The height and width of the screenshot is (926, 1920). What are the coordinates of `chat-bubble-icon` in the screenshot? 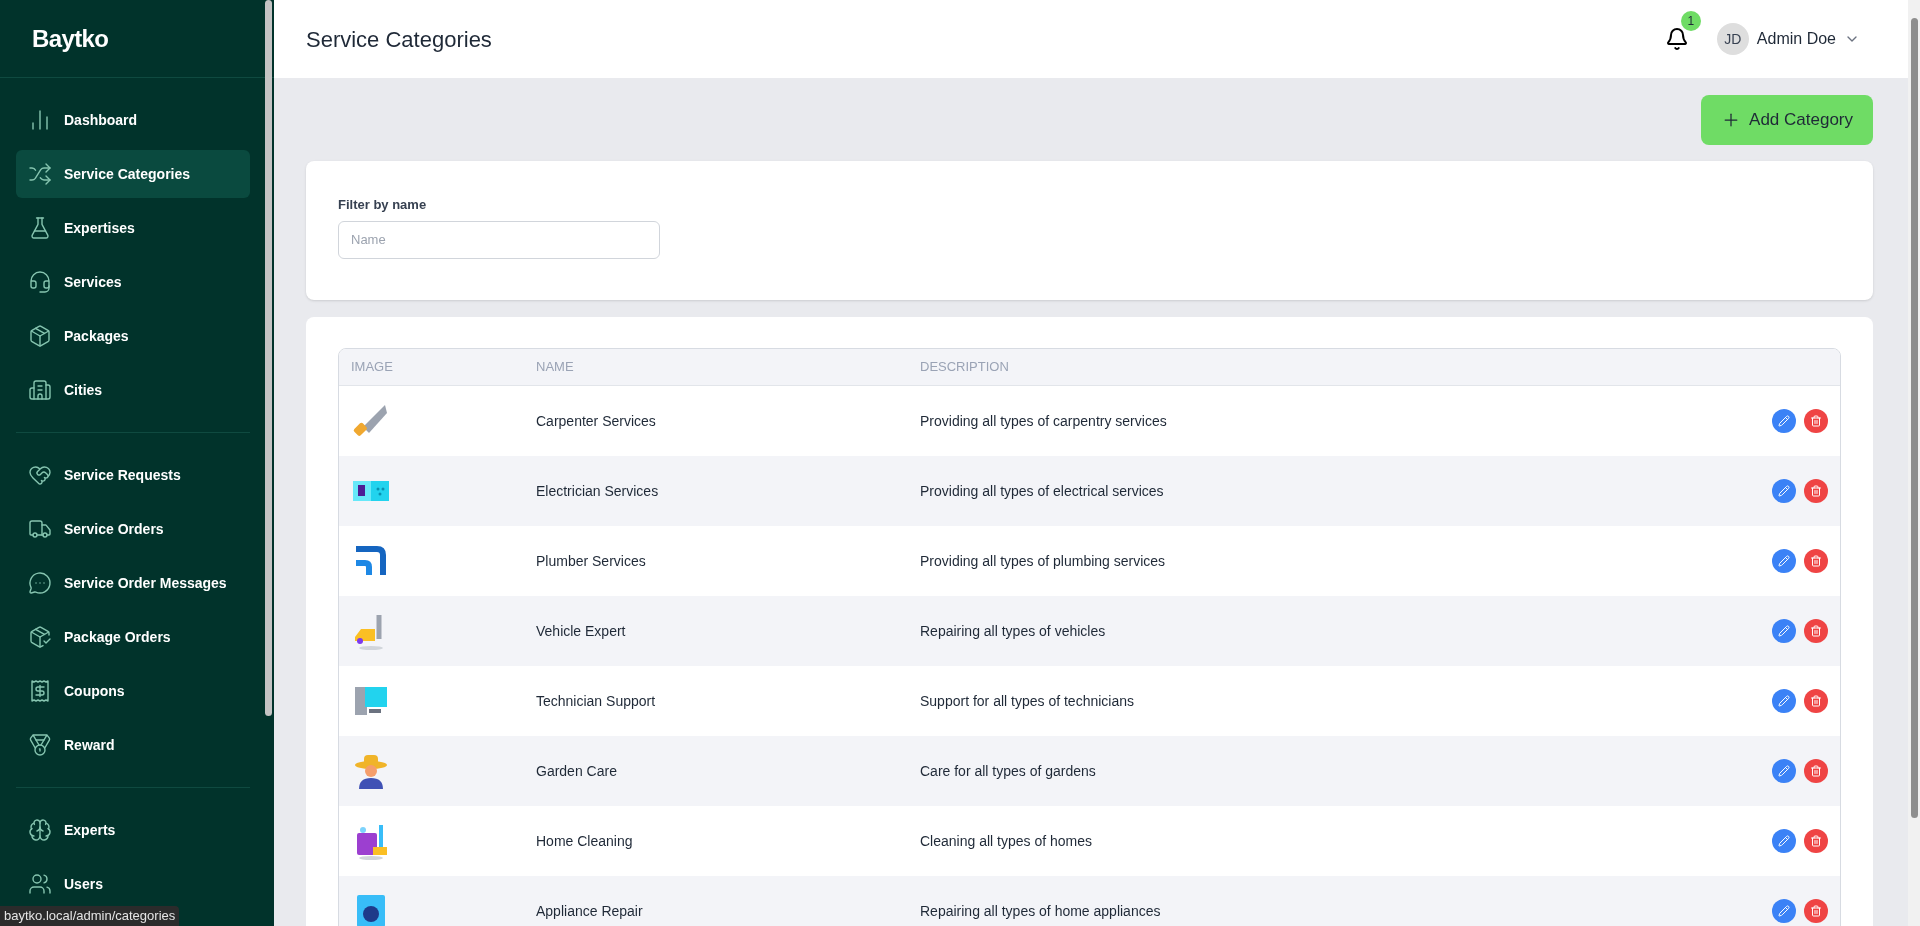 It's located at (40, 583).